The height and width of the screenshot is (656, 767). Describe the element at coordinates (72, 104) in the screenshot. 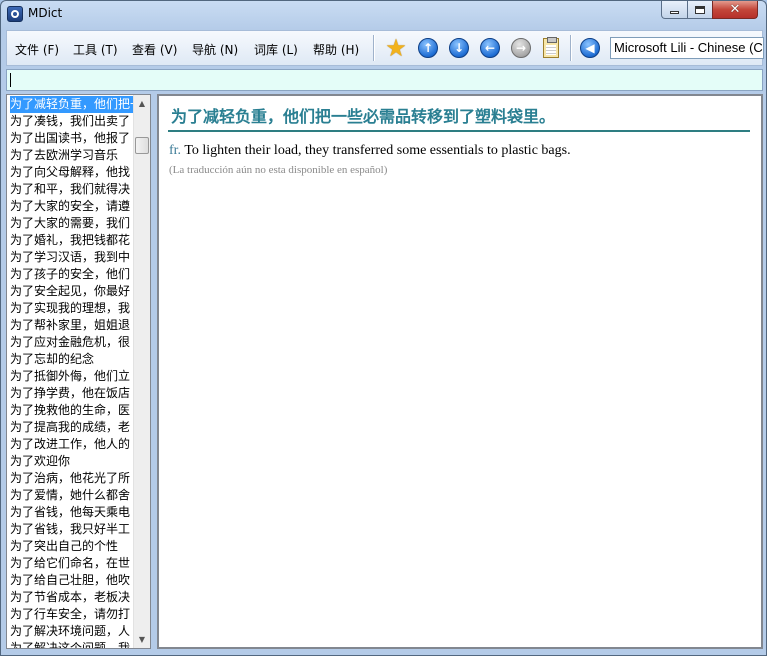

I see `list-item-selected: 为了减轻负重，他们把一些必需品转移到了塑料袋里` at that location.